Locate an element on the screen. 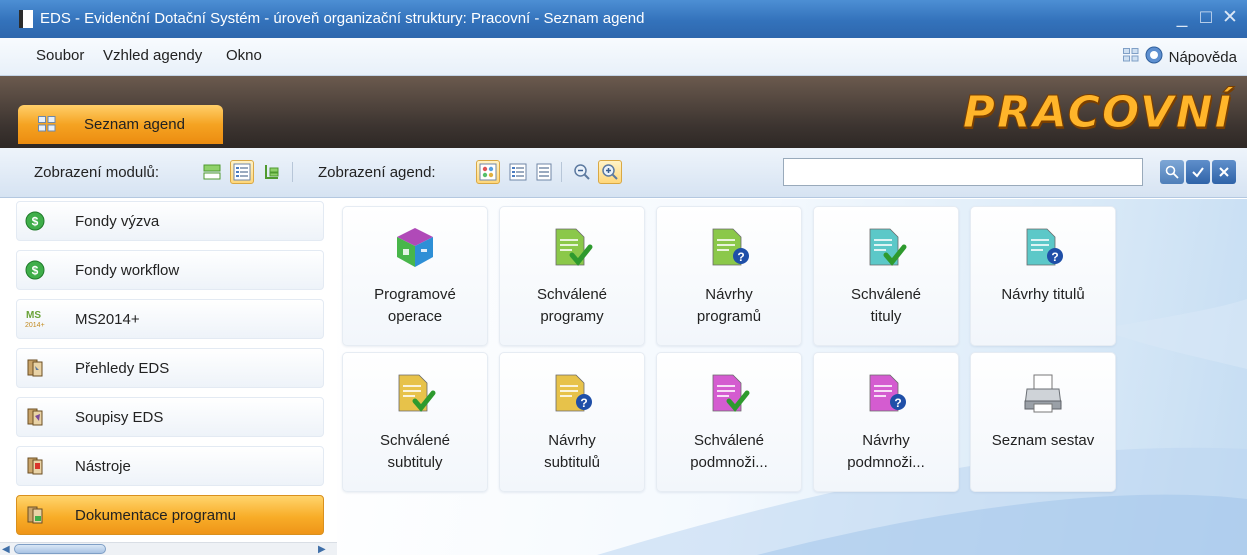 The height and width of the screenshot is (555, 1247). sidebar-item-ms2014: MS 2014+ MS2014+ is located at coordinates (170, 319).